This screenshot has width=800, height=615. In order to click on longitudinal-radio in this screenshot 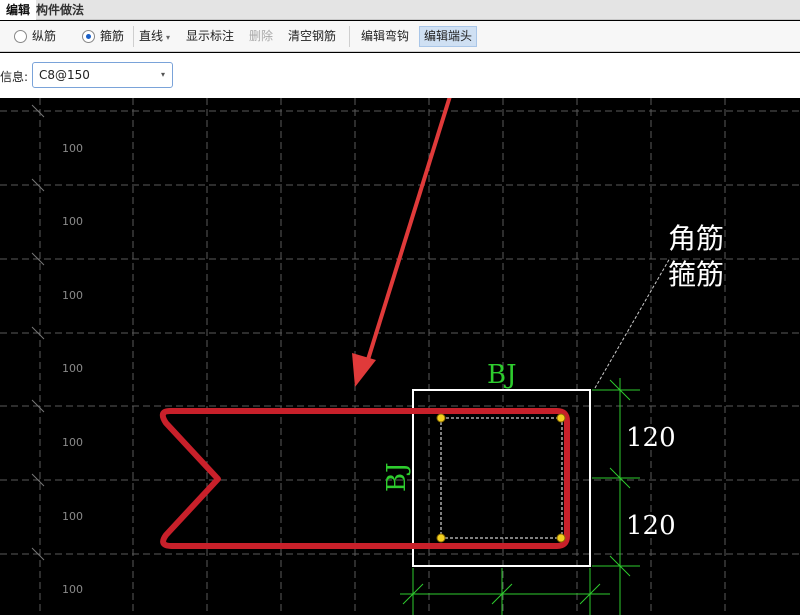, I will do `click(20, 36)`.